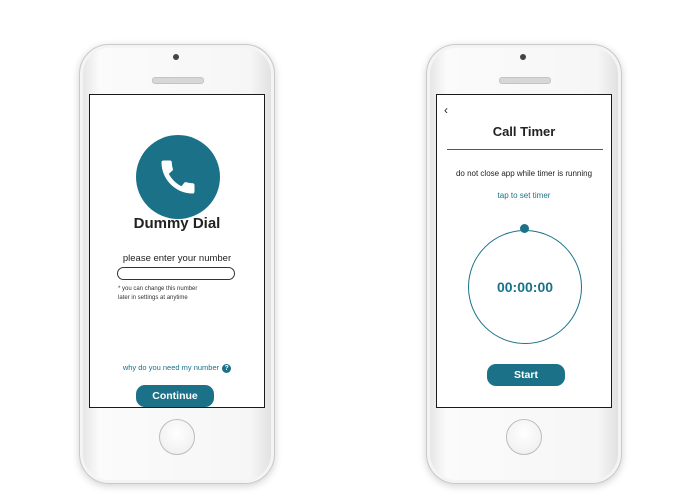 Image resolution: width=700 pixels, height=500 pixels. Describe the element at coordinates (526, 375) in the screenshot. I see `start-button: Start` at that location.